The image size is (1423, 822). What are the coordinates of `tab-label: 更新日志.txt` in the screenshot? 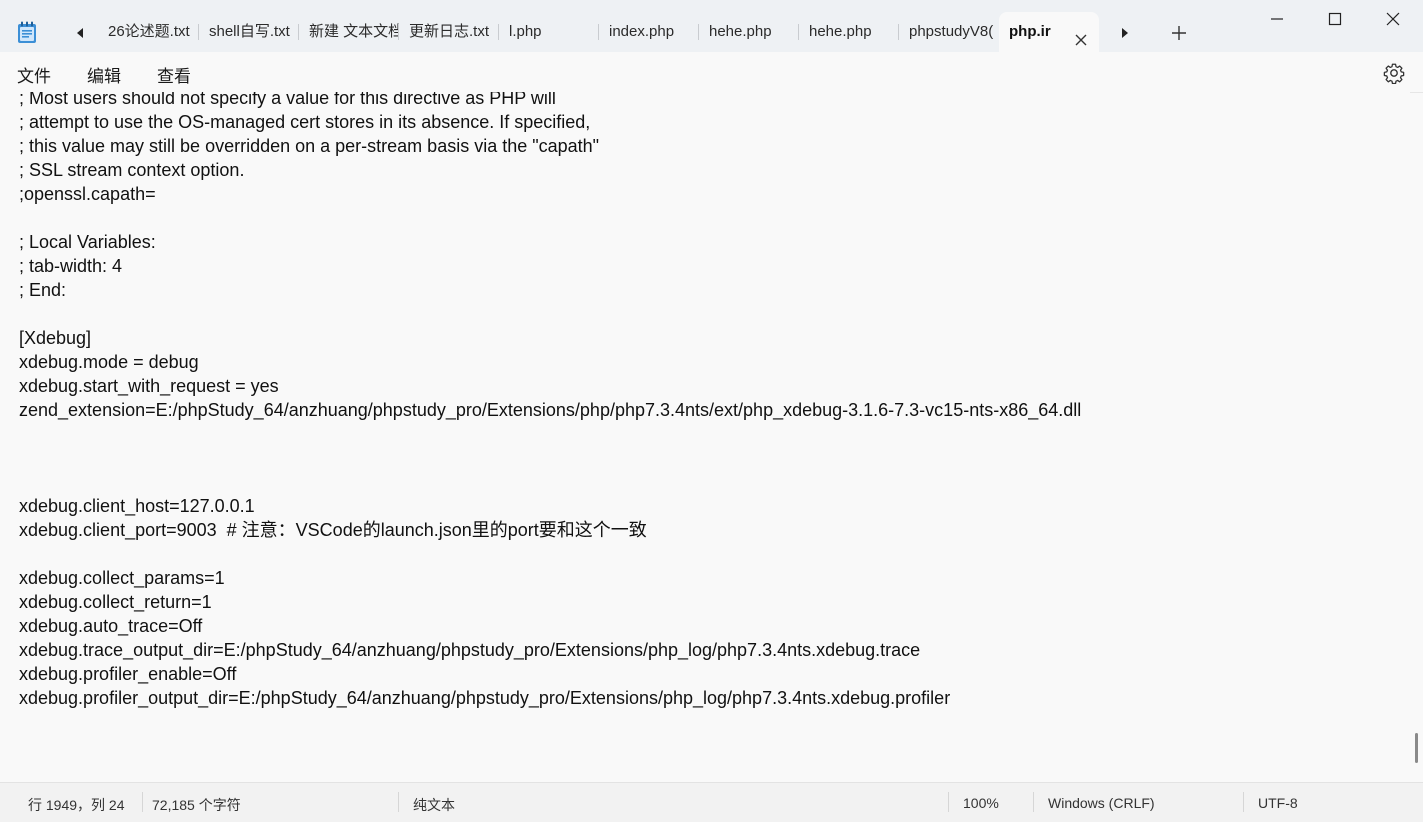 It's located at (449, 31).